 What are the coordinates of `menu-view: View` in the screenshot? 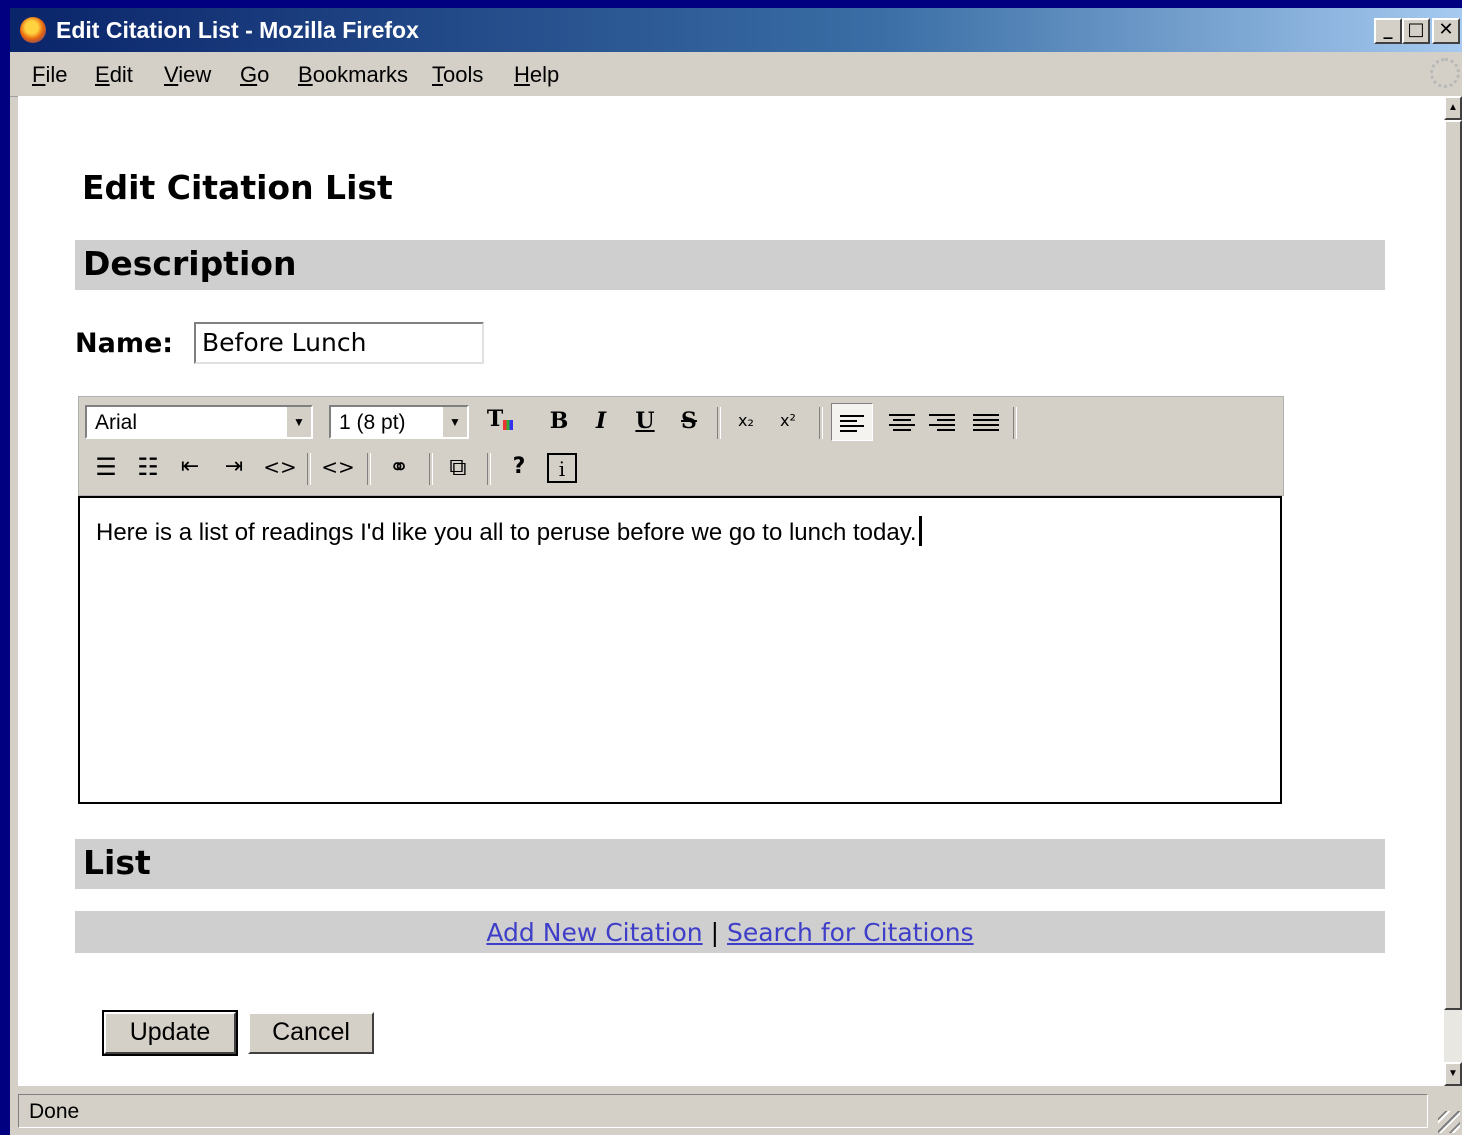 It's located at (187, 75).